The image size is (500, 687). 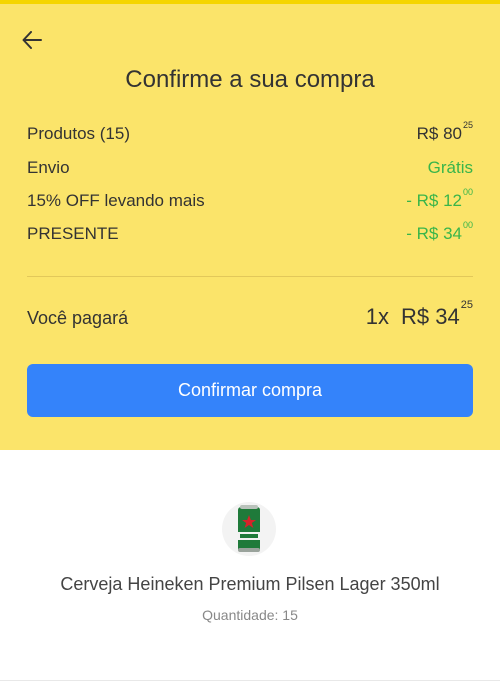 What do you see at coordinates (439, 198) in the screenshot?
I see `summary-value: - R$ 1200` at bounding box center [439, 198].